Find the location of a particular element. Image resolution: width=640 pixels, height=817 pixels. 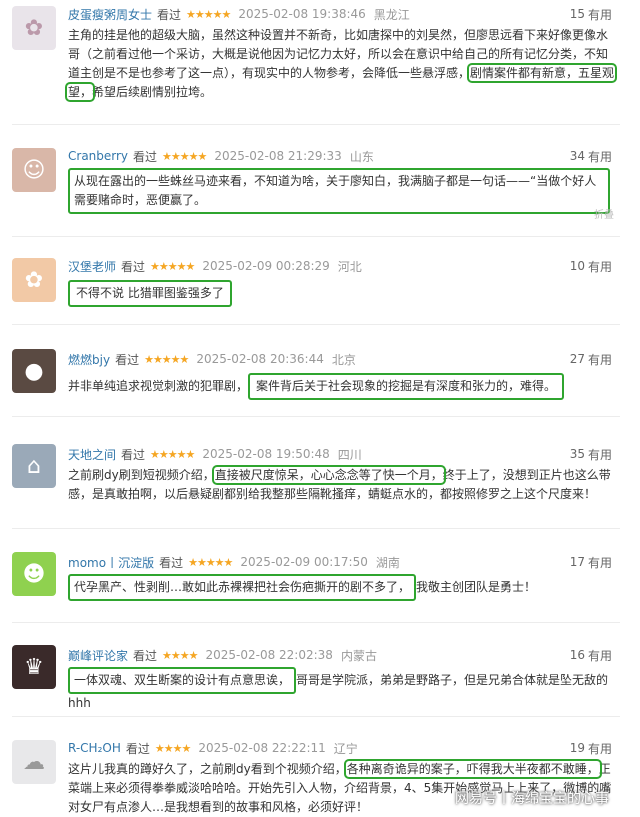

review-text-pre: 这片儿我真的蹲好久了，之前刷dy看到个视频介绍， is located at coordinates (207, 769).